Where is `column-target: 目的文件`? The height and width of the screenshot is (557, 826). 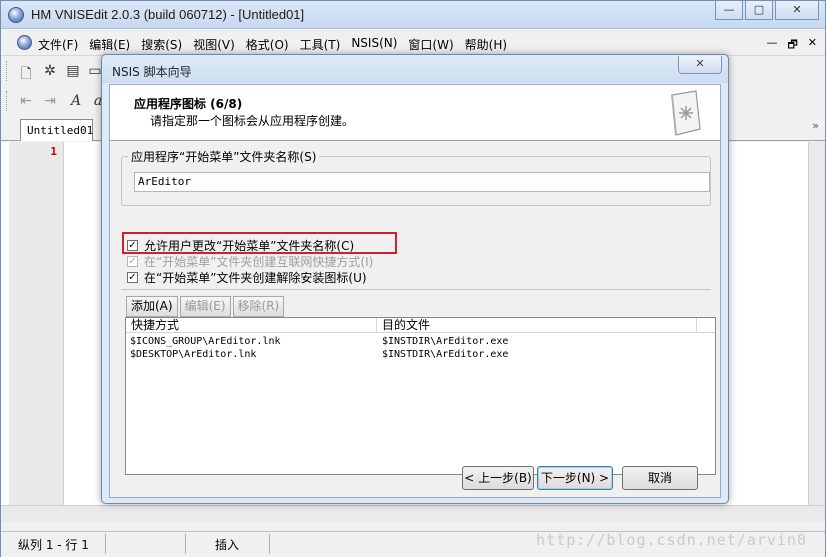
column-target: 目的文件 is located at coordinates (537, 325).